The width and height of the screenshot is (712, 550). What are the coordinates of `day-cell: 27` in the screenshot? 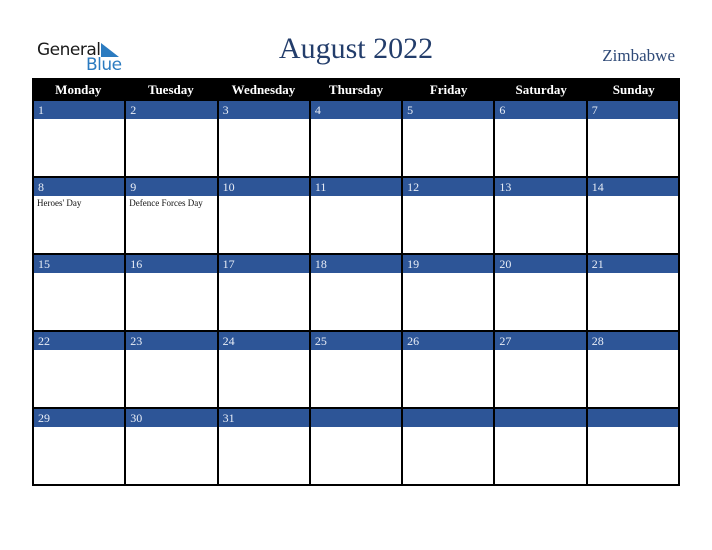 It's located at (539, 370).